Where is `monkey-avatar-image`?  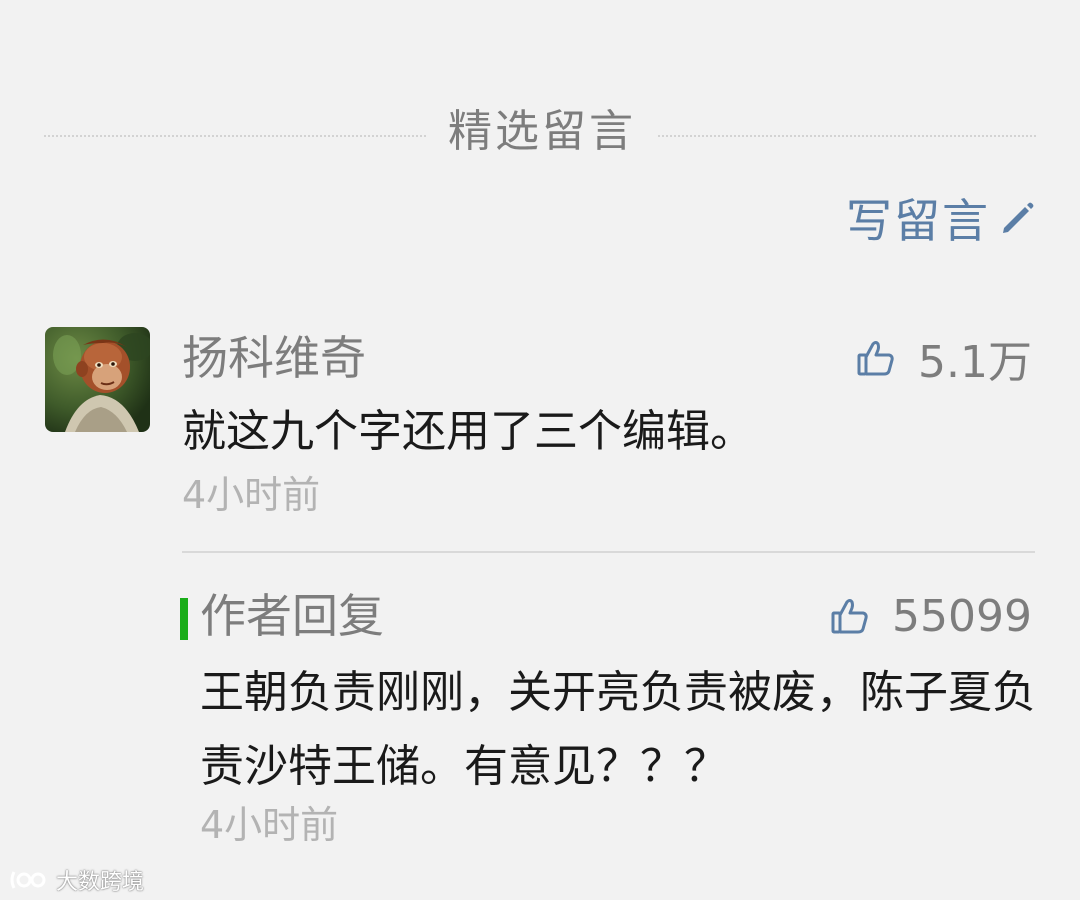
monkey-avatar-image is located at coordinates (97, 379).